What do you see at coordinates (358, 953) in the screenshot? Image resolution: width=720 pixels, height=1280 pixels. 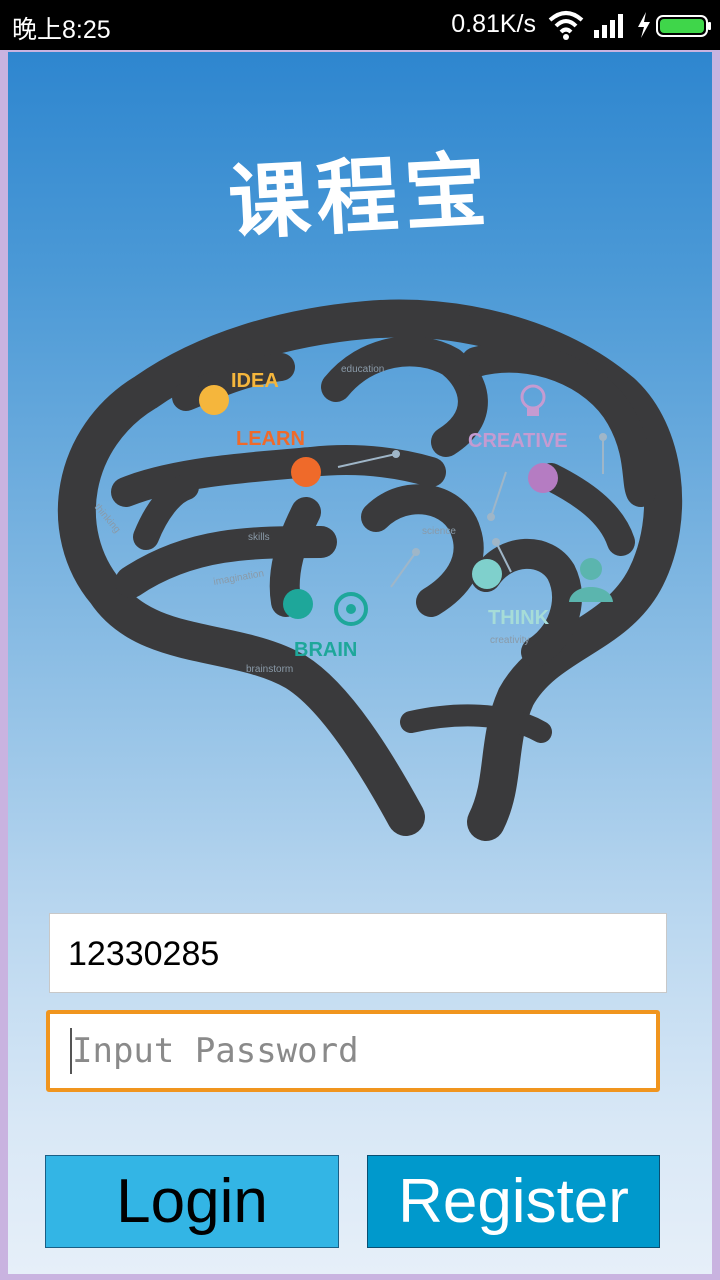 I see `username-field: 12330285` at bounding box center [358, 953].